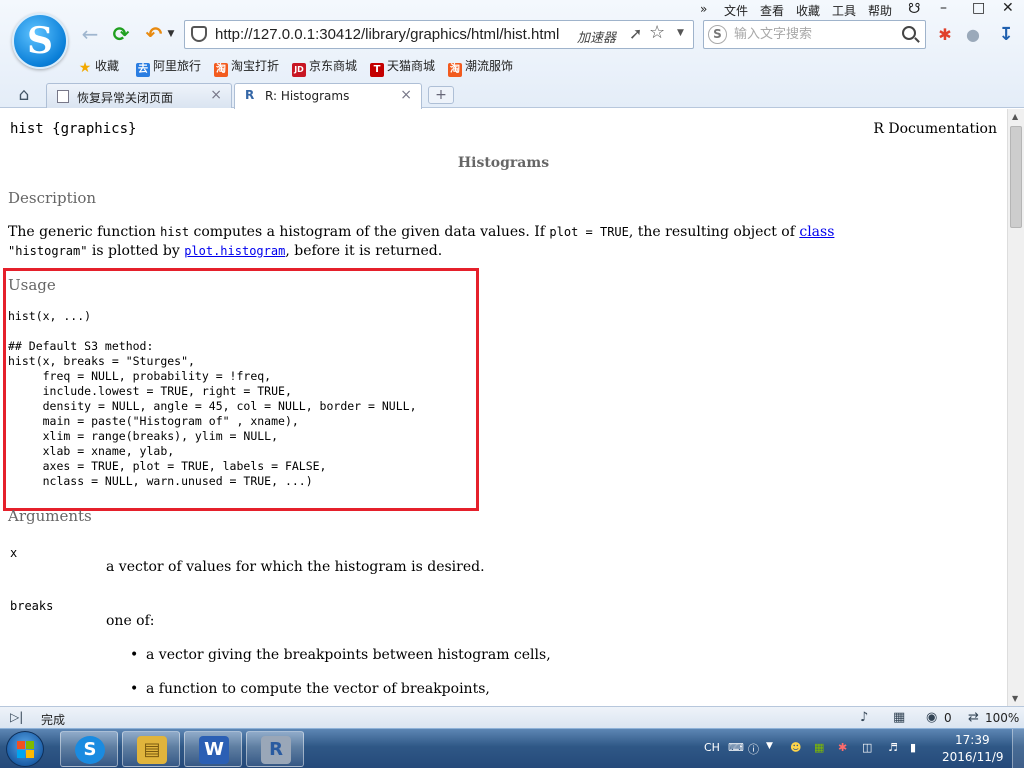  I want to click on r-icon: R, so click(276, 750).